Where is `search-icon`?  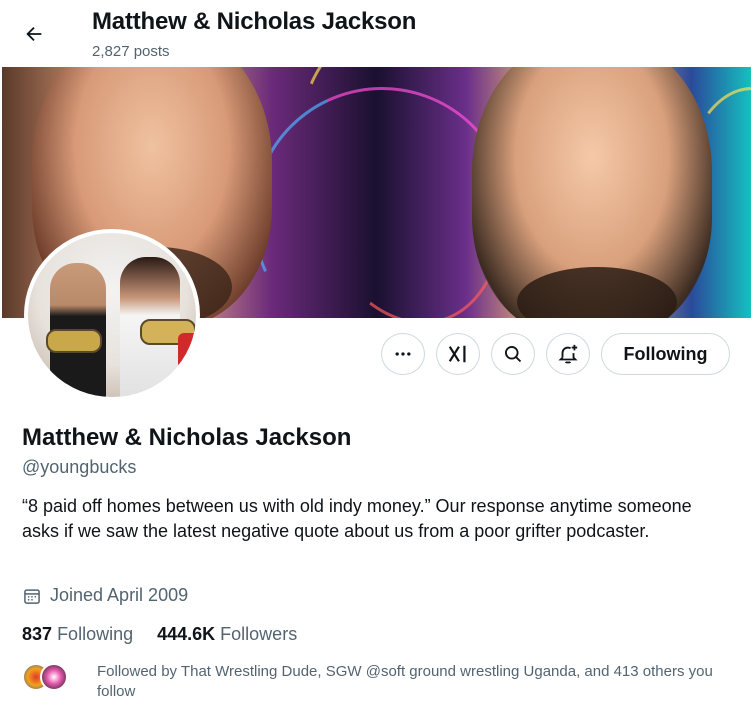 search-icon is located at coordinates (513, 354).